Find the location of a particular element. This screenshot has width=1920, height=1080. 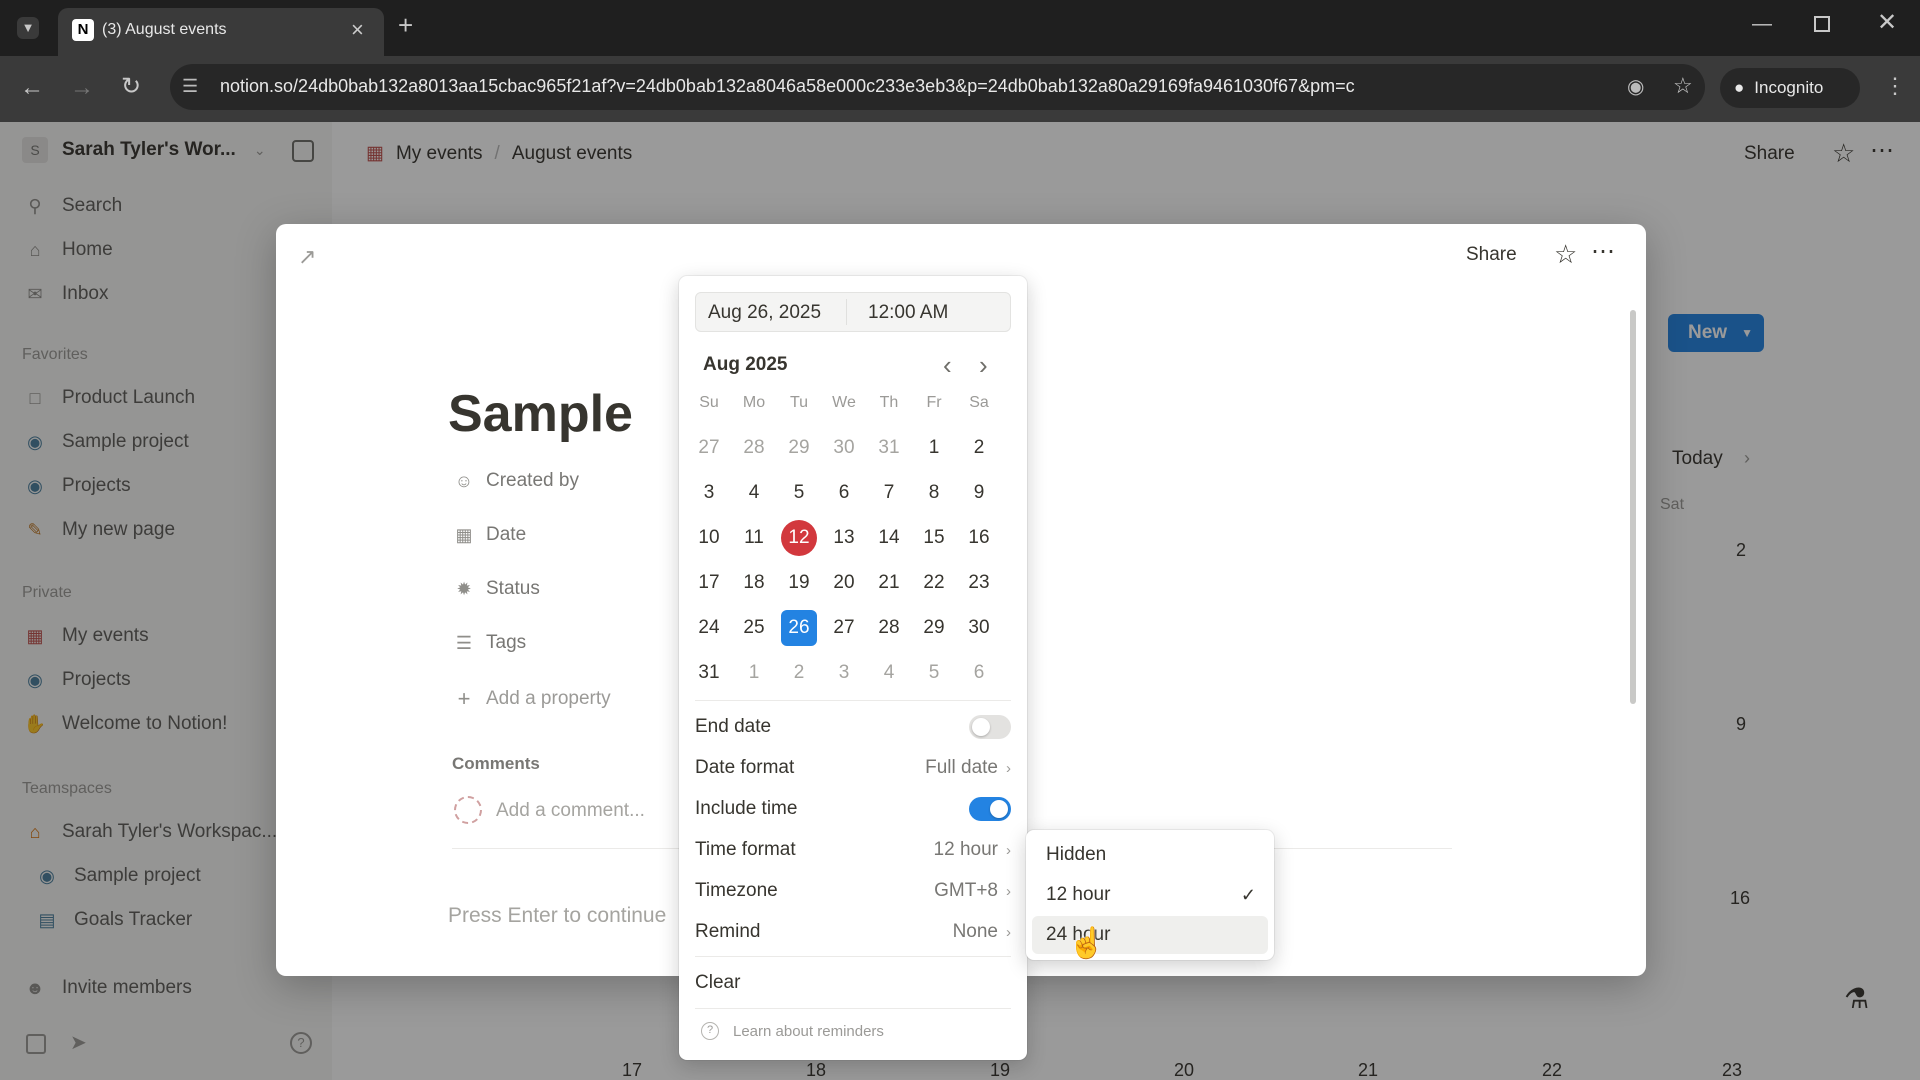

end-date-label: End date is located at coordinates (733, 726).